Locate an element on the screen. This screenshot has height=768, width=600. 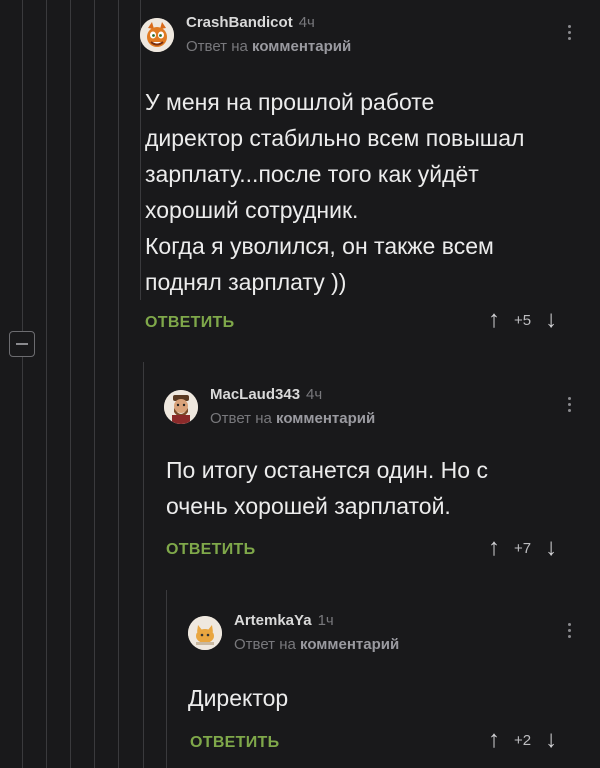
cat-avatar-icon is located at coordinates (205, 632).